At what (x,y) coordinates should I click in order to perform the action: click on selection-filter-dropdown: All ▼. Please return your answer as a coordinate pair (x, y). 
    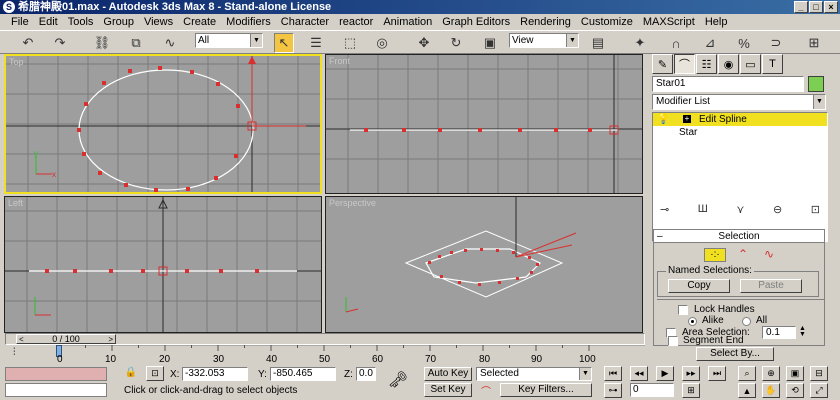
    Looking at the image, I should click on (229, 40).